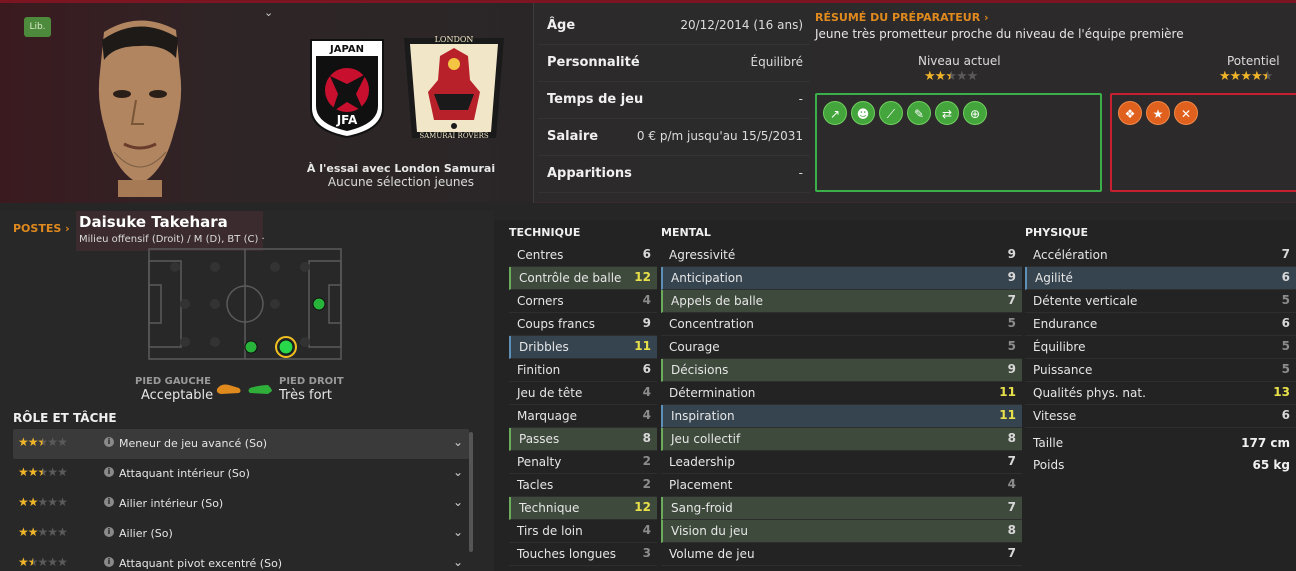 The width and height of the screenshot is (1296, 571). Describe the element at coordinates (583, 301) in the screenshot. I see `attribute-row: Corners 4` at that location.